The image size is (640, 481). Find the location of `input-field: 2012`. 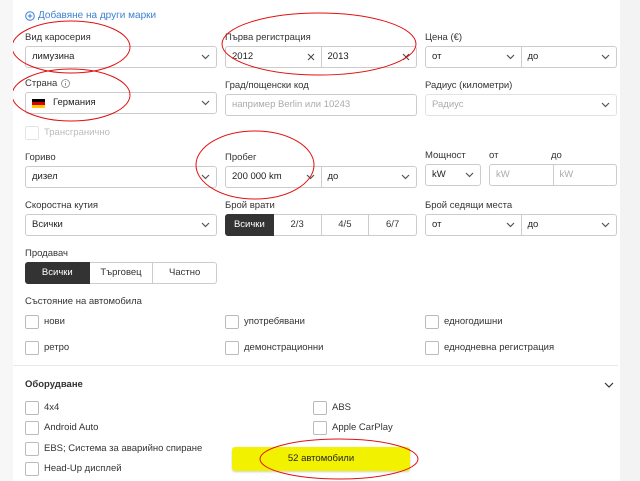

input-field: 2012 is located at coordinates (273, 57).